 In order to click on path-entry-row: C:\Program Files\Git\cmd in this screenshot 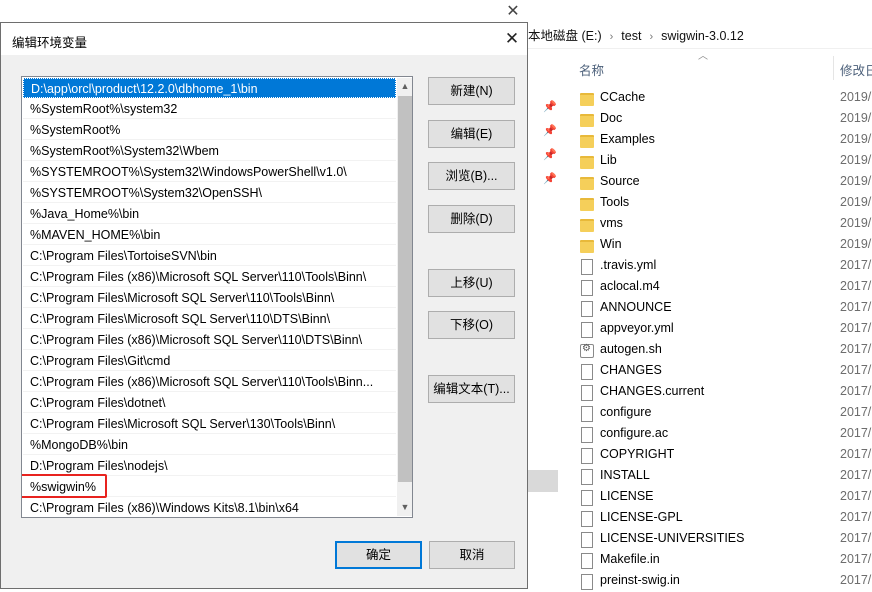, I will do `click(209, 361)`.